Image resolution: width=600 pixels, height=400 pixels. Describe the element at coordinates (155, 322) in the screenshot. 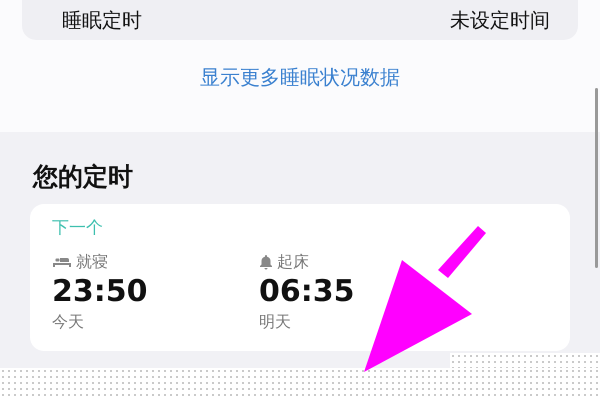

I see `schedule-day: 今天` at that location.